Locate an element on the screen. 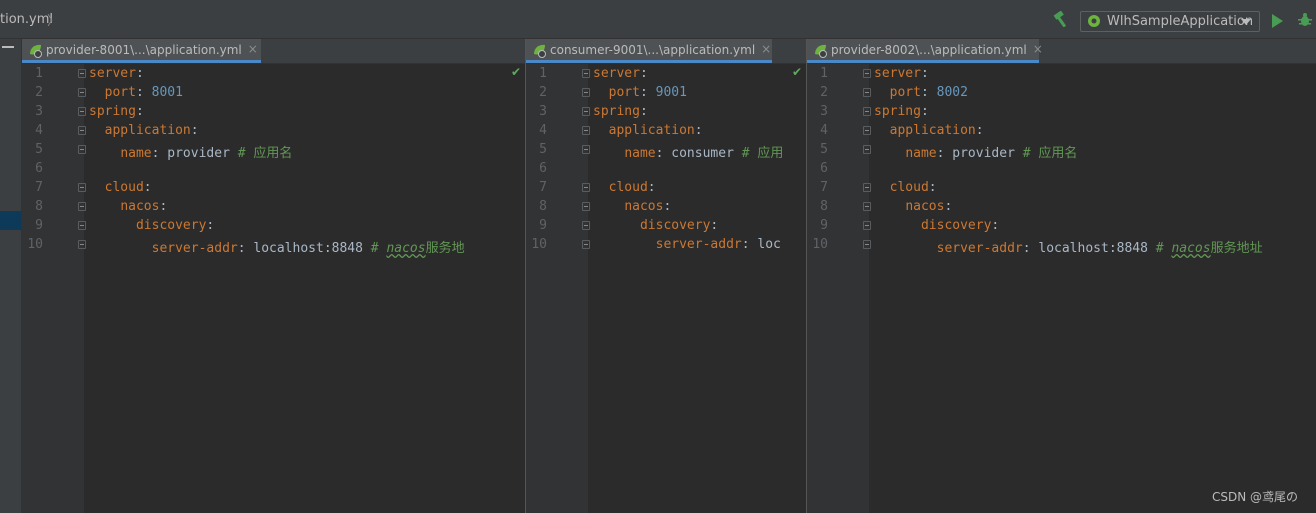  code-line: 2 port: 8001 is located at coordinates (273, 93).